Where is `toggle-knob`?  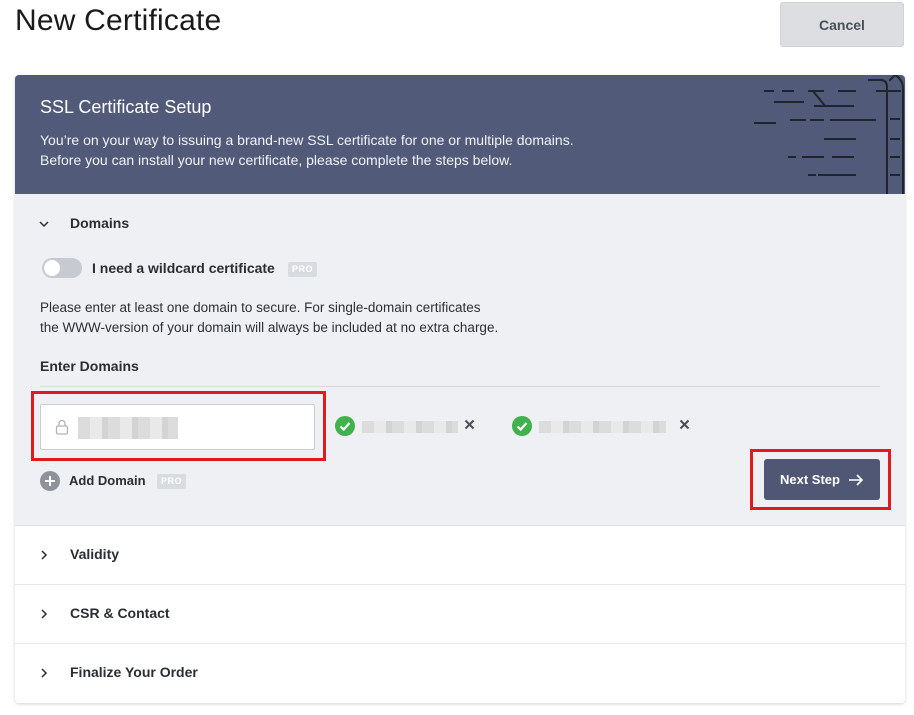
toggle-knob is located at coordinates (52, 268).